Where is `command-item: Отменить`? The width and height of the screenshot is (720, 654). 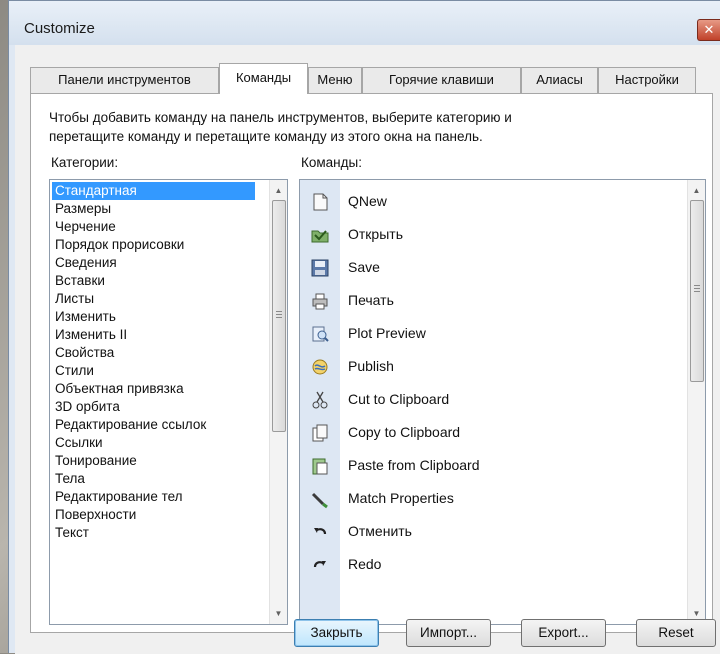
command-item: Отменить is located at coordinates (490, 531).